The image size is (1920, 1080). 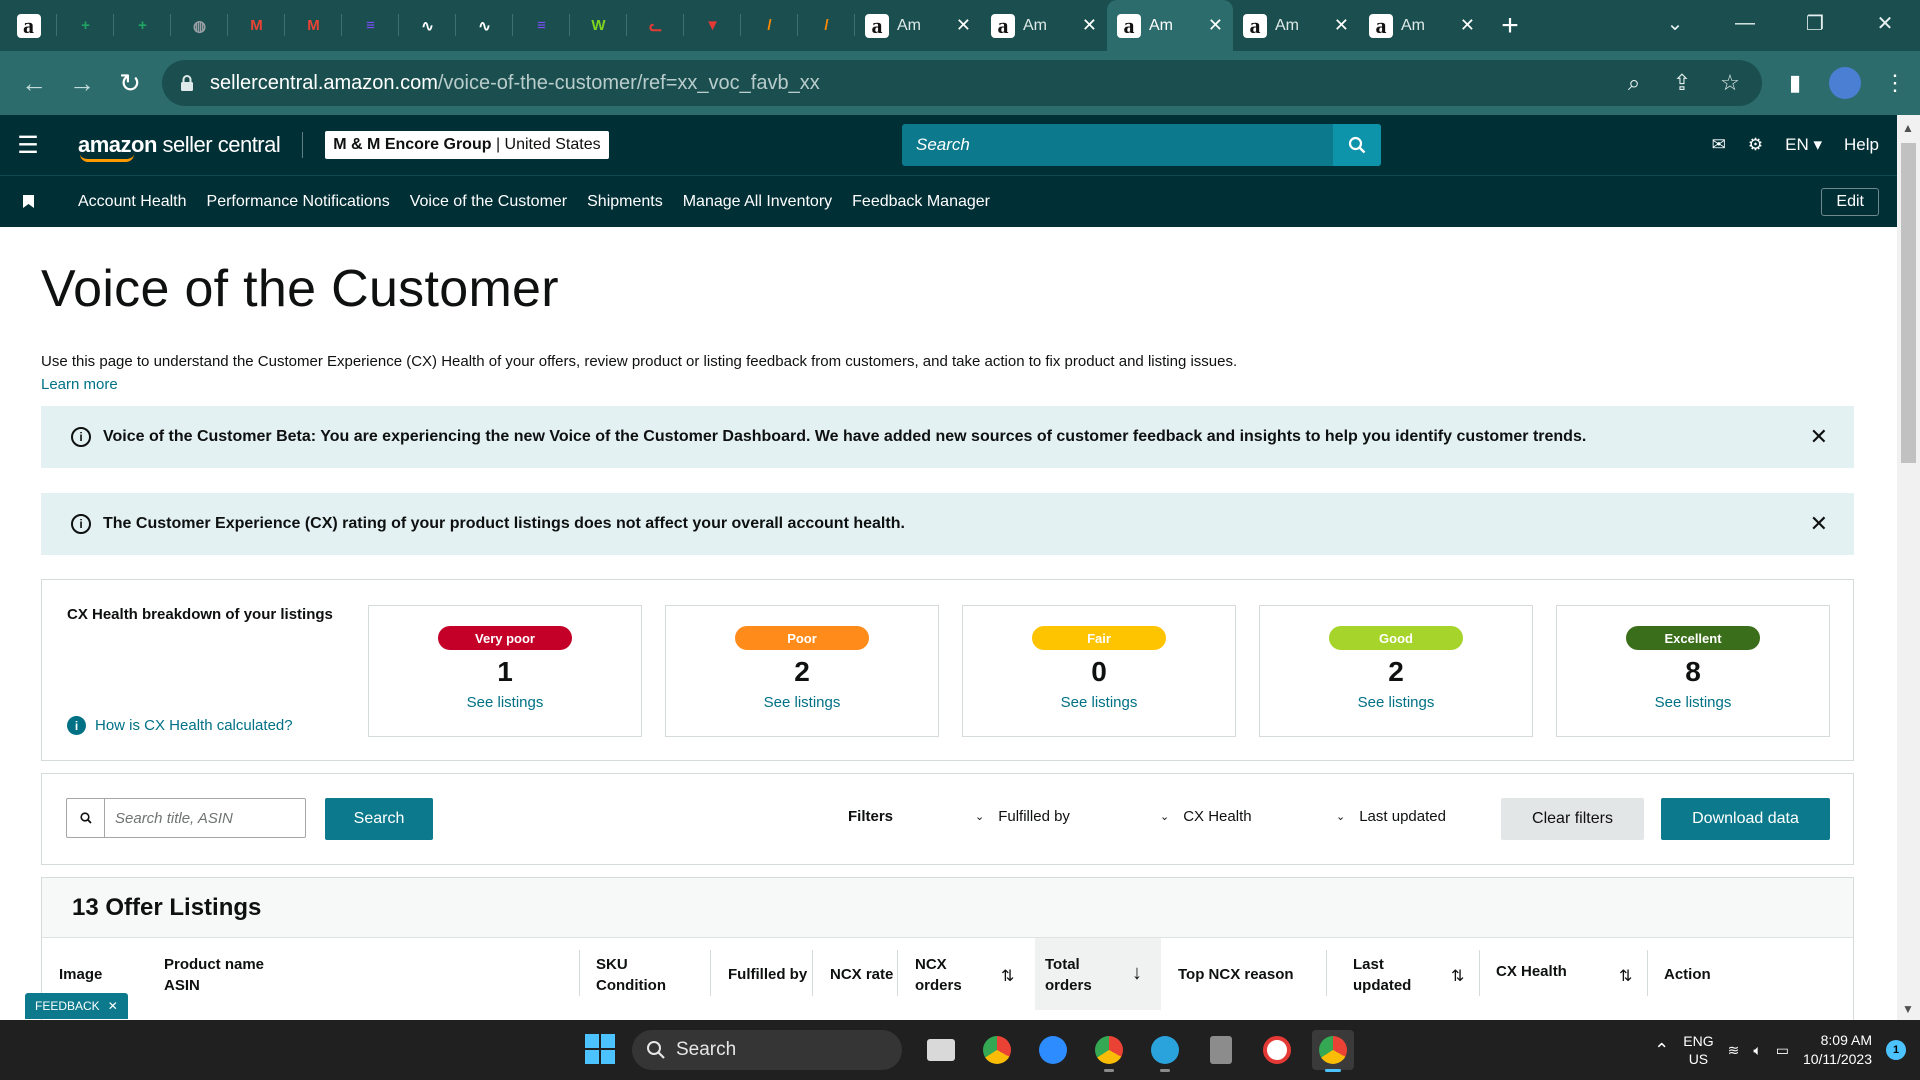 I want to click on file-explorer-icon, so click(x=941, y=1050).